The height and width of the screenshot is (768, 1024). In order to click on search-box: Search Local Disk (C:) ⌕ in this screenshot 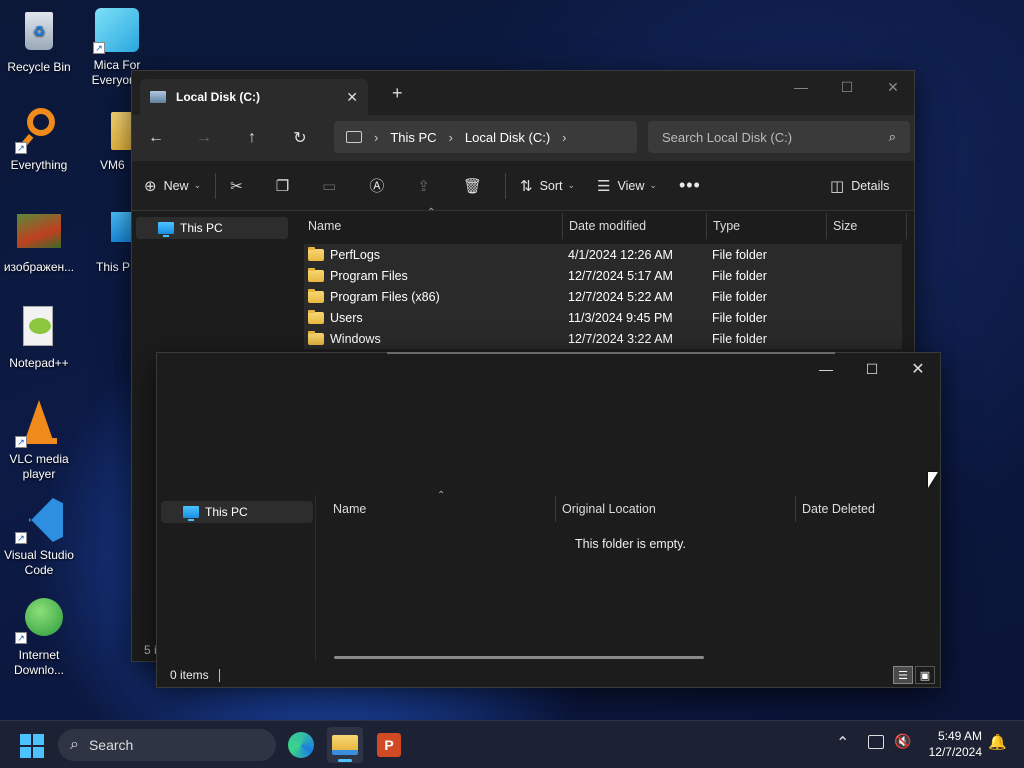, I will do `click(779, 137)`.